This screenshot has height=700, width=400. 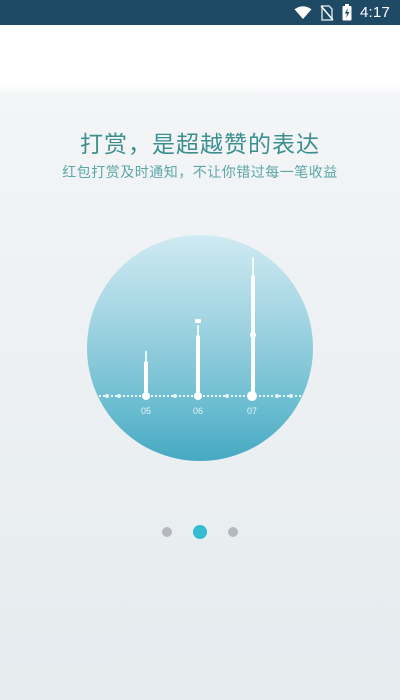 I want to click on battery-charging-icon, so click(x=347, y=12).